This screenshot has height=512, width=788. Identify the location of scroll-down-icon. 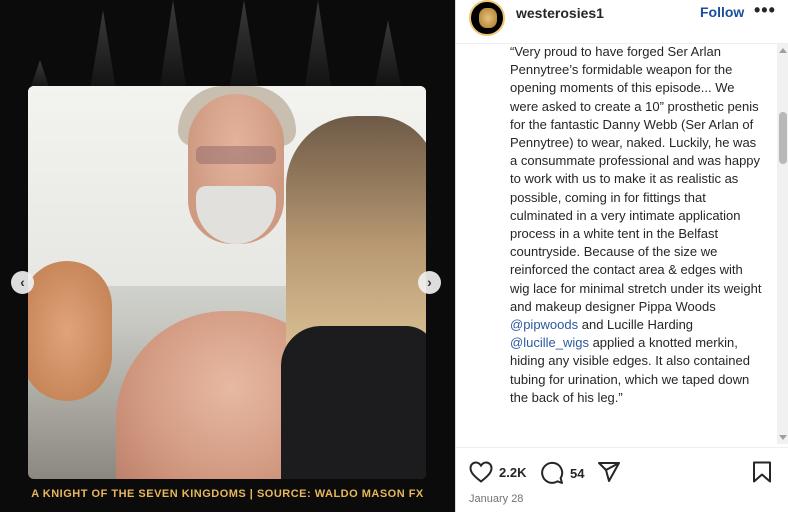
(783, 437).